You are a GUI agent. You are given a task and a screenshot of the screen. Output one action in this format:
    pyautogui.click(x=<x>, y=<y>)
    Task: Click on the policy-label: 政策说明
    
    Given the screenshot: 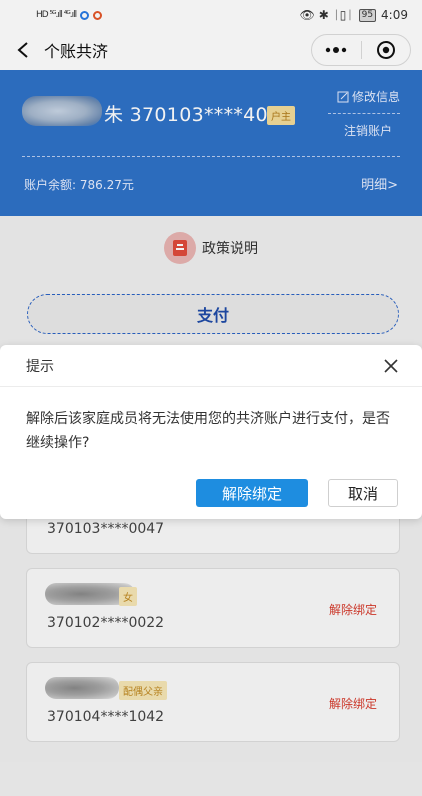 What is the action you would take?
    pyautogui.click(x=230, y=249)
    